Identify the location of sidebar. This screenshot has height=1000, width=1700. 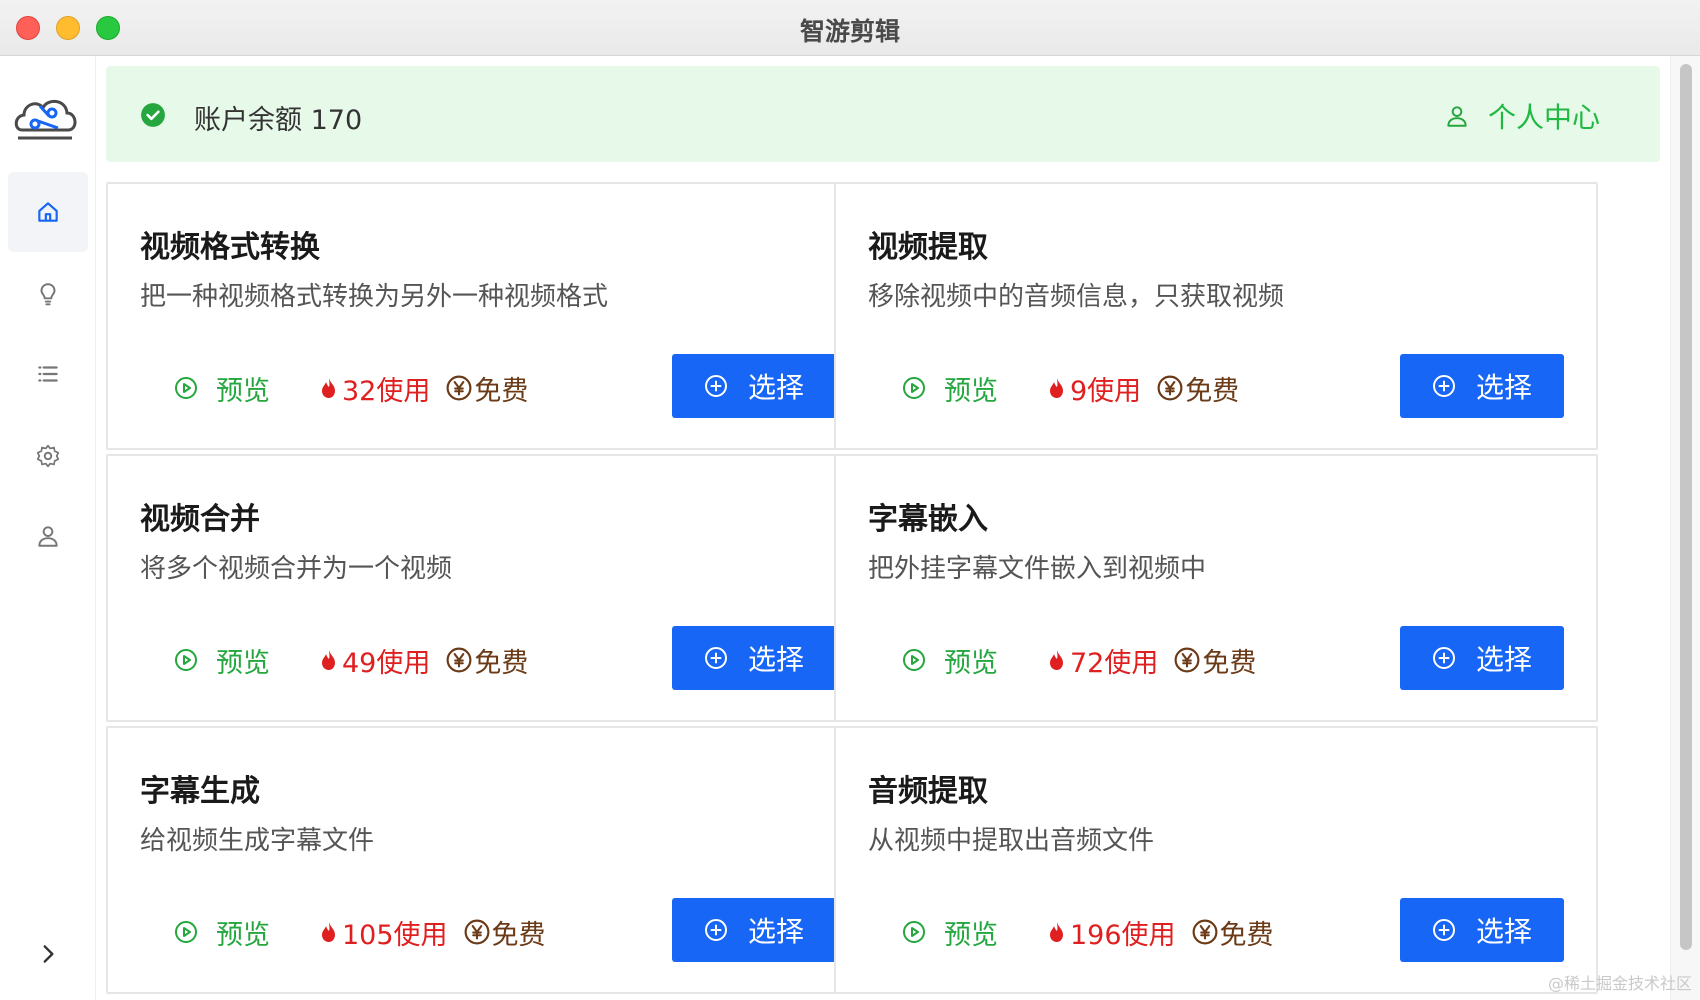
(48, 528).